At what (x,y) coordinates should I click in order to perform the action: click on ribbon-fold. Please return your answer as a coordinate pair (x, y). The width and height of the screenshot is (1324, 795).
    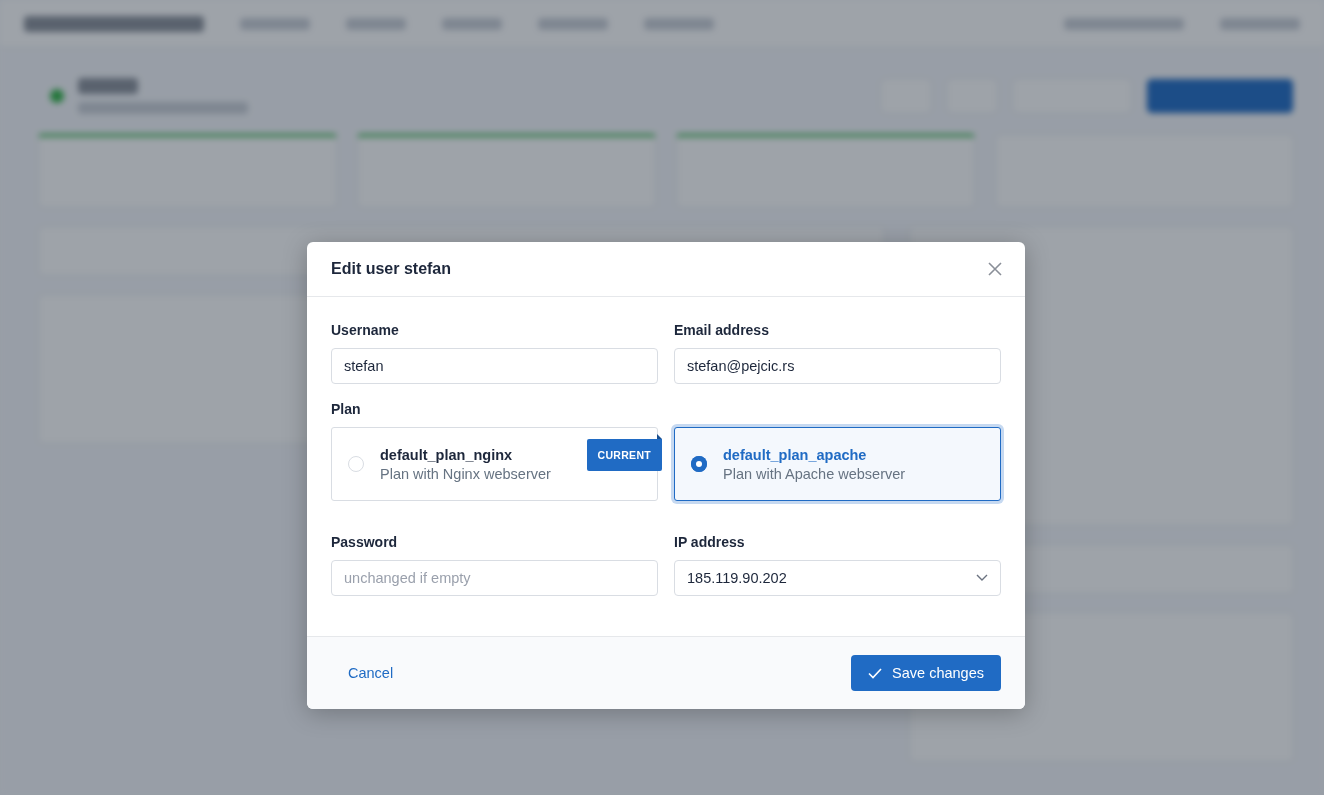
    Looking at the image, I should click on (659, 436).